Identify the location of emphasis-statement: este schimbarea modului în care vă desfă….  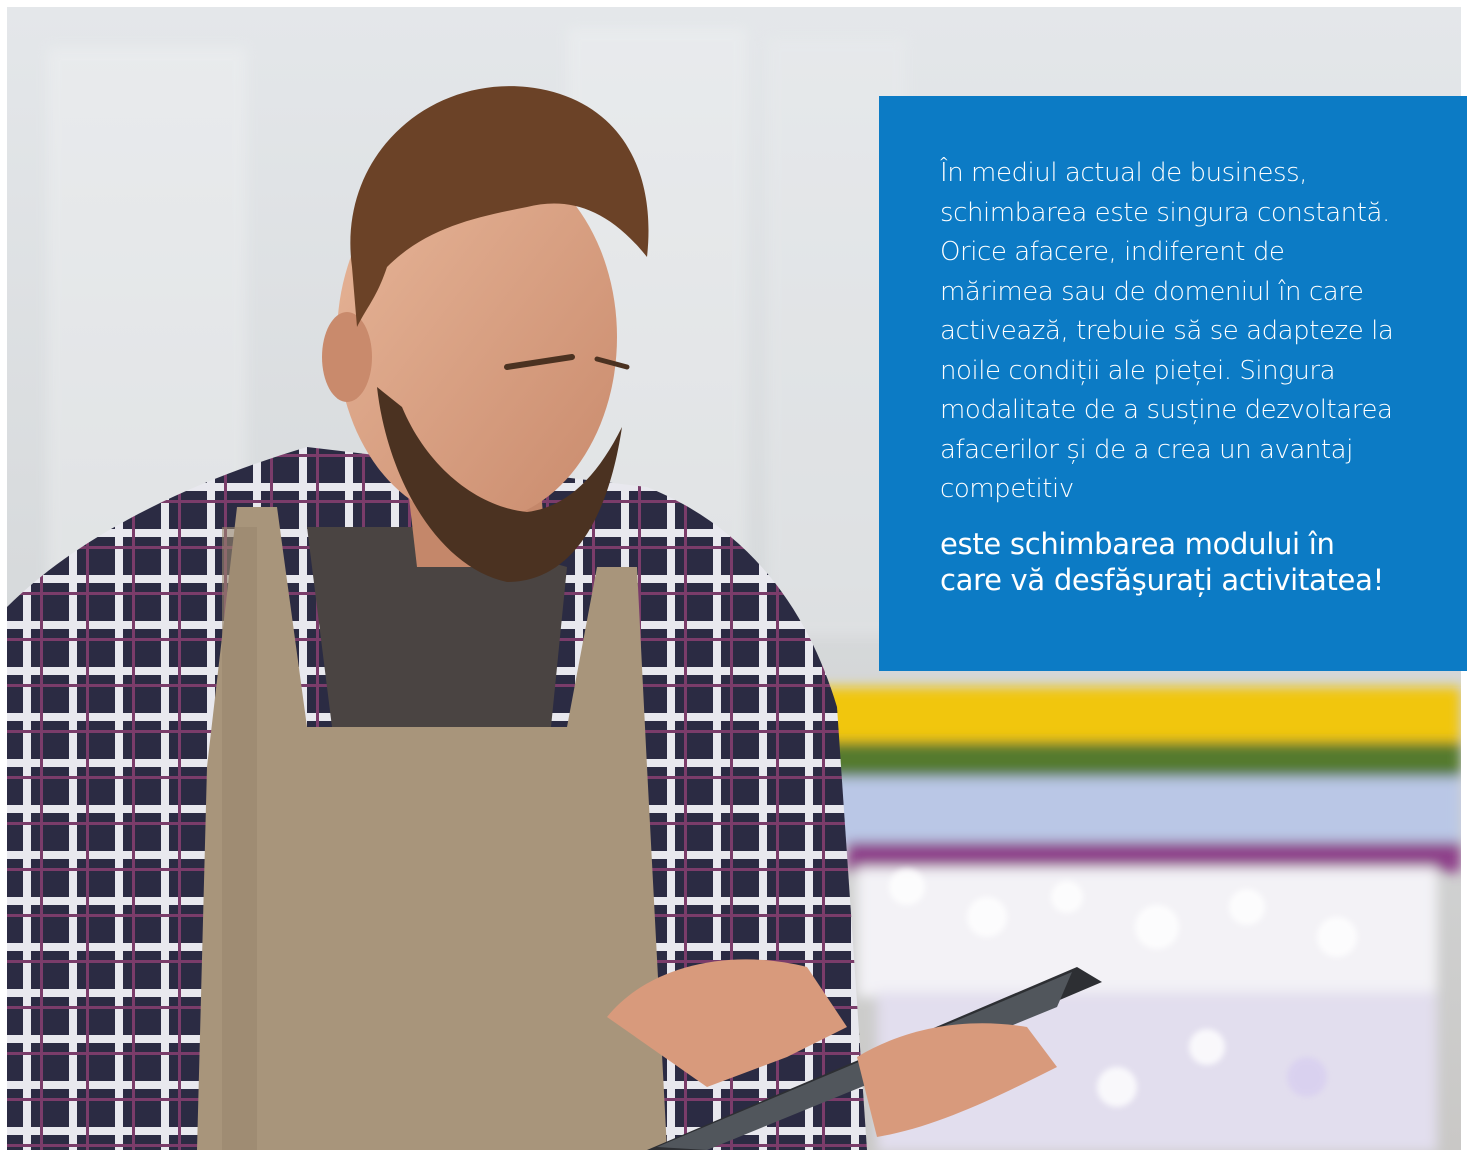
(1162, 561).